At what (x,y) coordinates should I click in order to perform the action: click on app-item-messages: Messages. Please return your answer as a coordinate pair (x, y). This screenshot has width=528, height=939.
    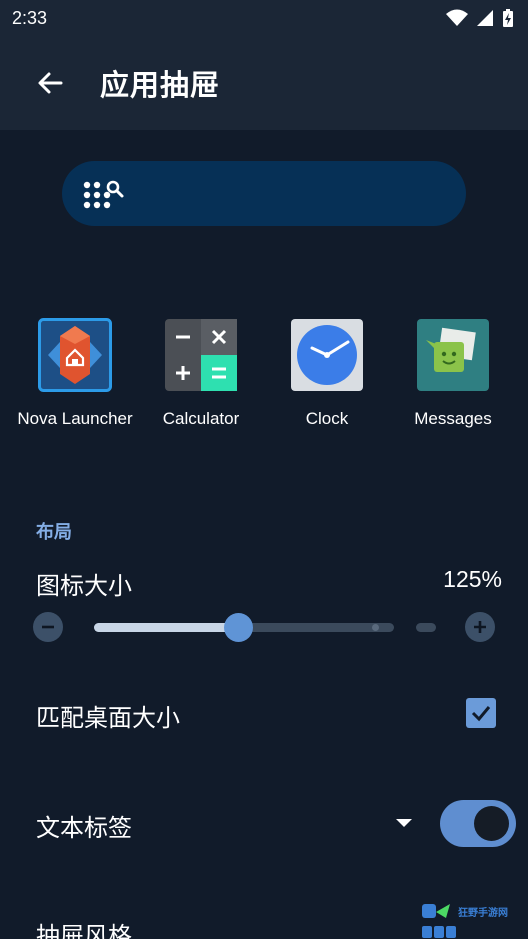
    Looking at the image, I should click on (453, 378).